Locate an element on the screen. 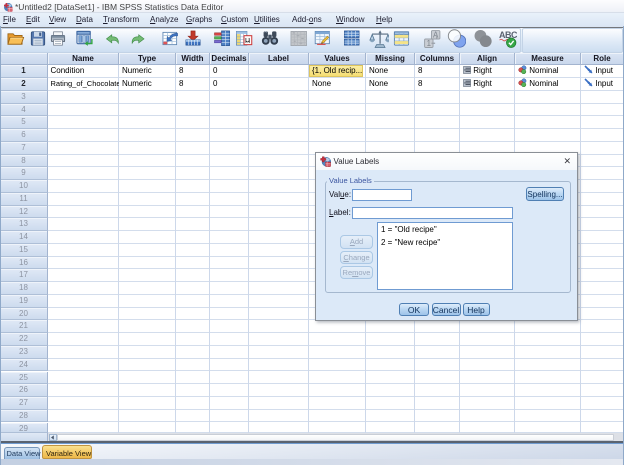 The image size is (624, 465). svg-text: ABC is located at coordinates (508, 35).